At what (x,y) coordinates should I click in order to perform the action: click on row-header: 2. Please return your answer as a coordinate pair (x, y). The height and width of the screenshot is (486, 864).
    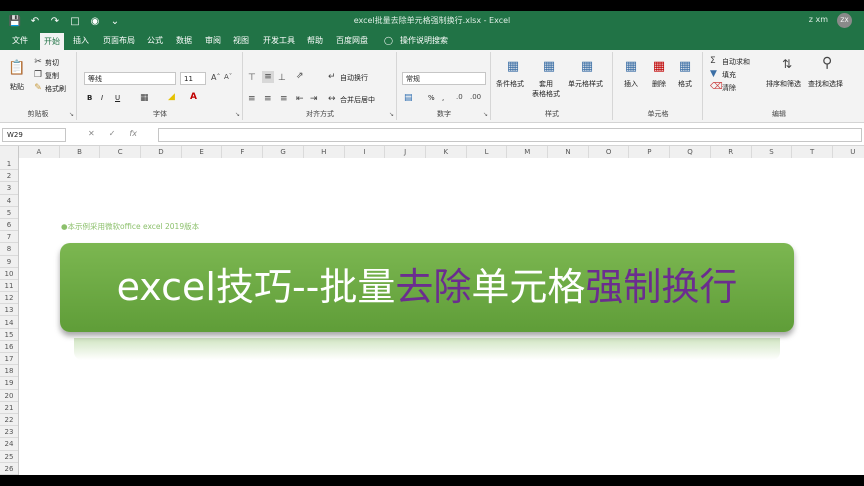
    Looking at the image, I should click on (9, 176).